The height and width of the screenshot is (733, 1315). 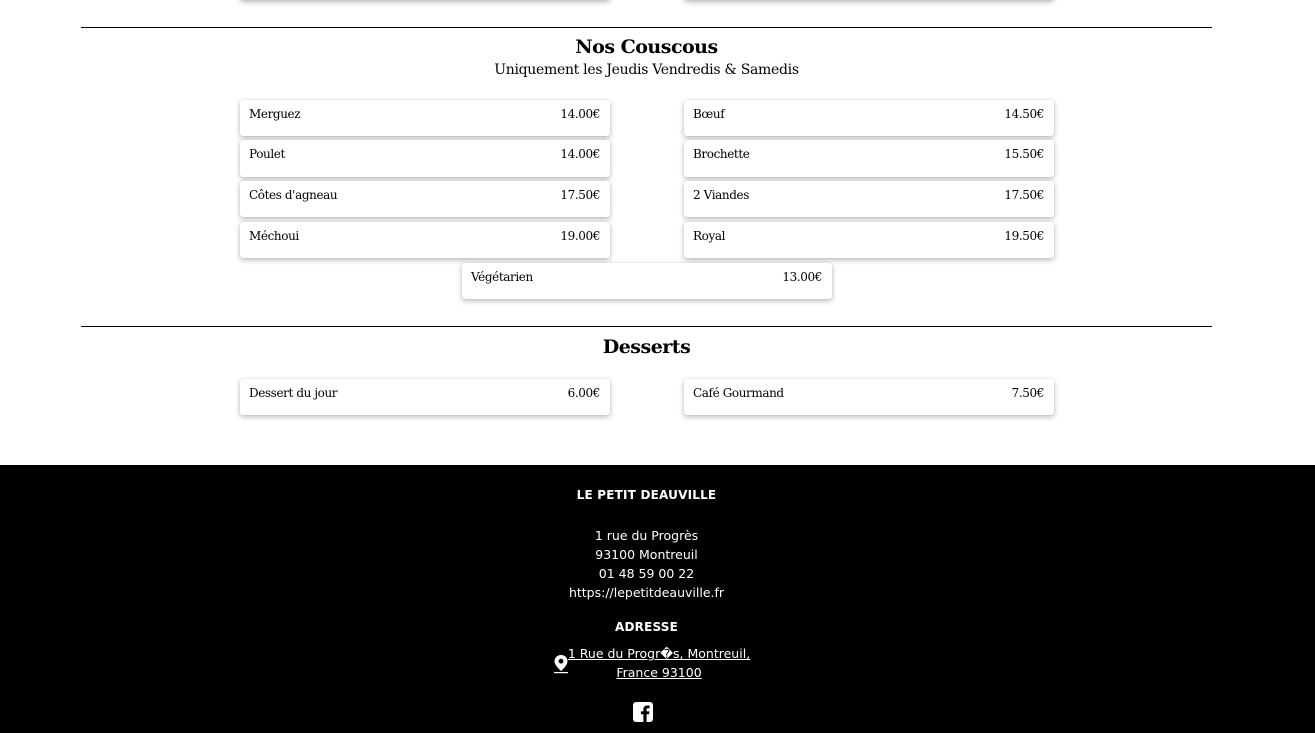 I want to click on menu-item-price: 14.50€, so click(x=1024, y=114).